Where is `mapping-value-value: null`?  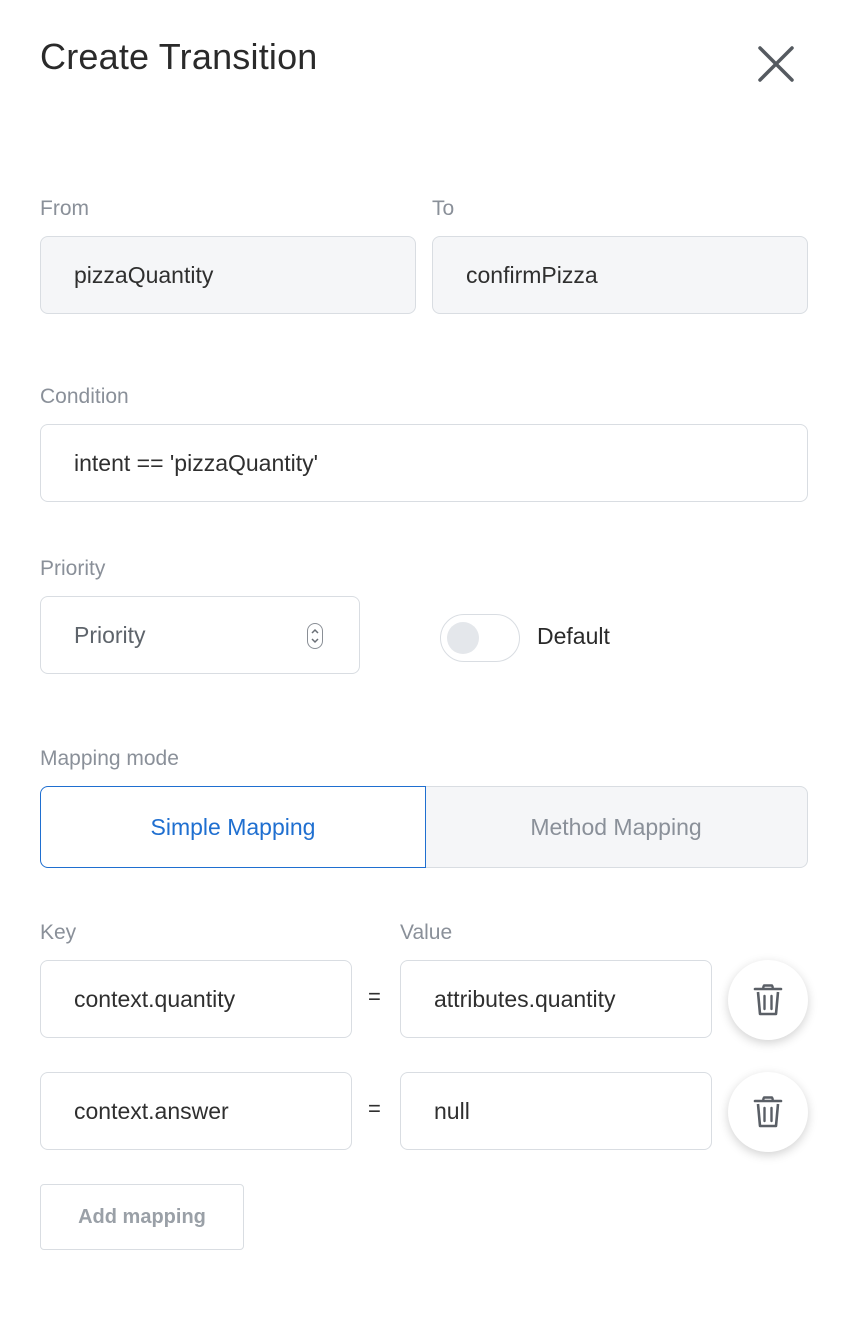
mapping-value-value: null is located at coordinates (452, 1110).